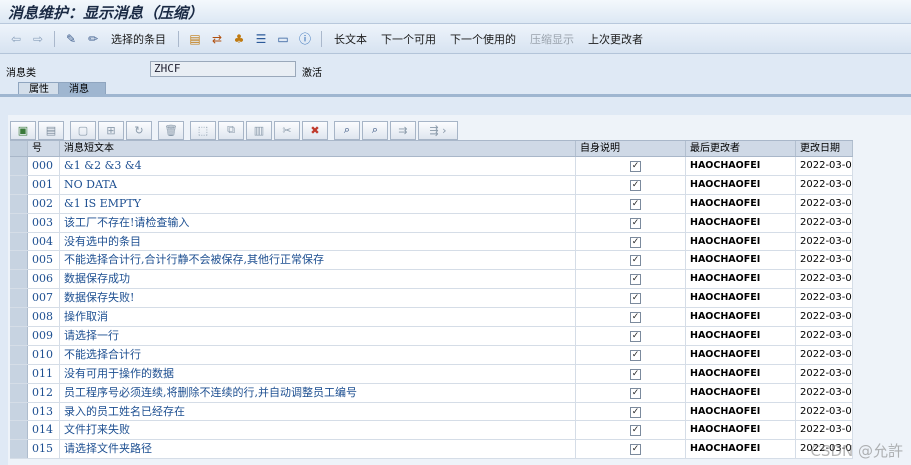 The width and height of the screenshot is (911, 465). What do you see at coordinates (315, 130) in the screenshot?
I see `delete-icon: ✖` at bounding box center [315, 130].